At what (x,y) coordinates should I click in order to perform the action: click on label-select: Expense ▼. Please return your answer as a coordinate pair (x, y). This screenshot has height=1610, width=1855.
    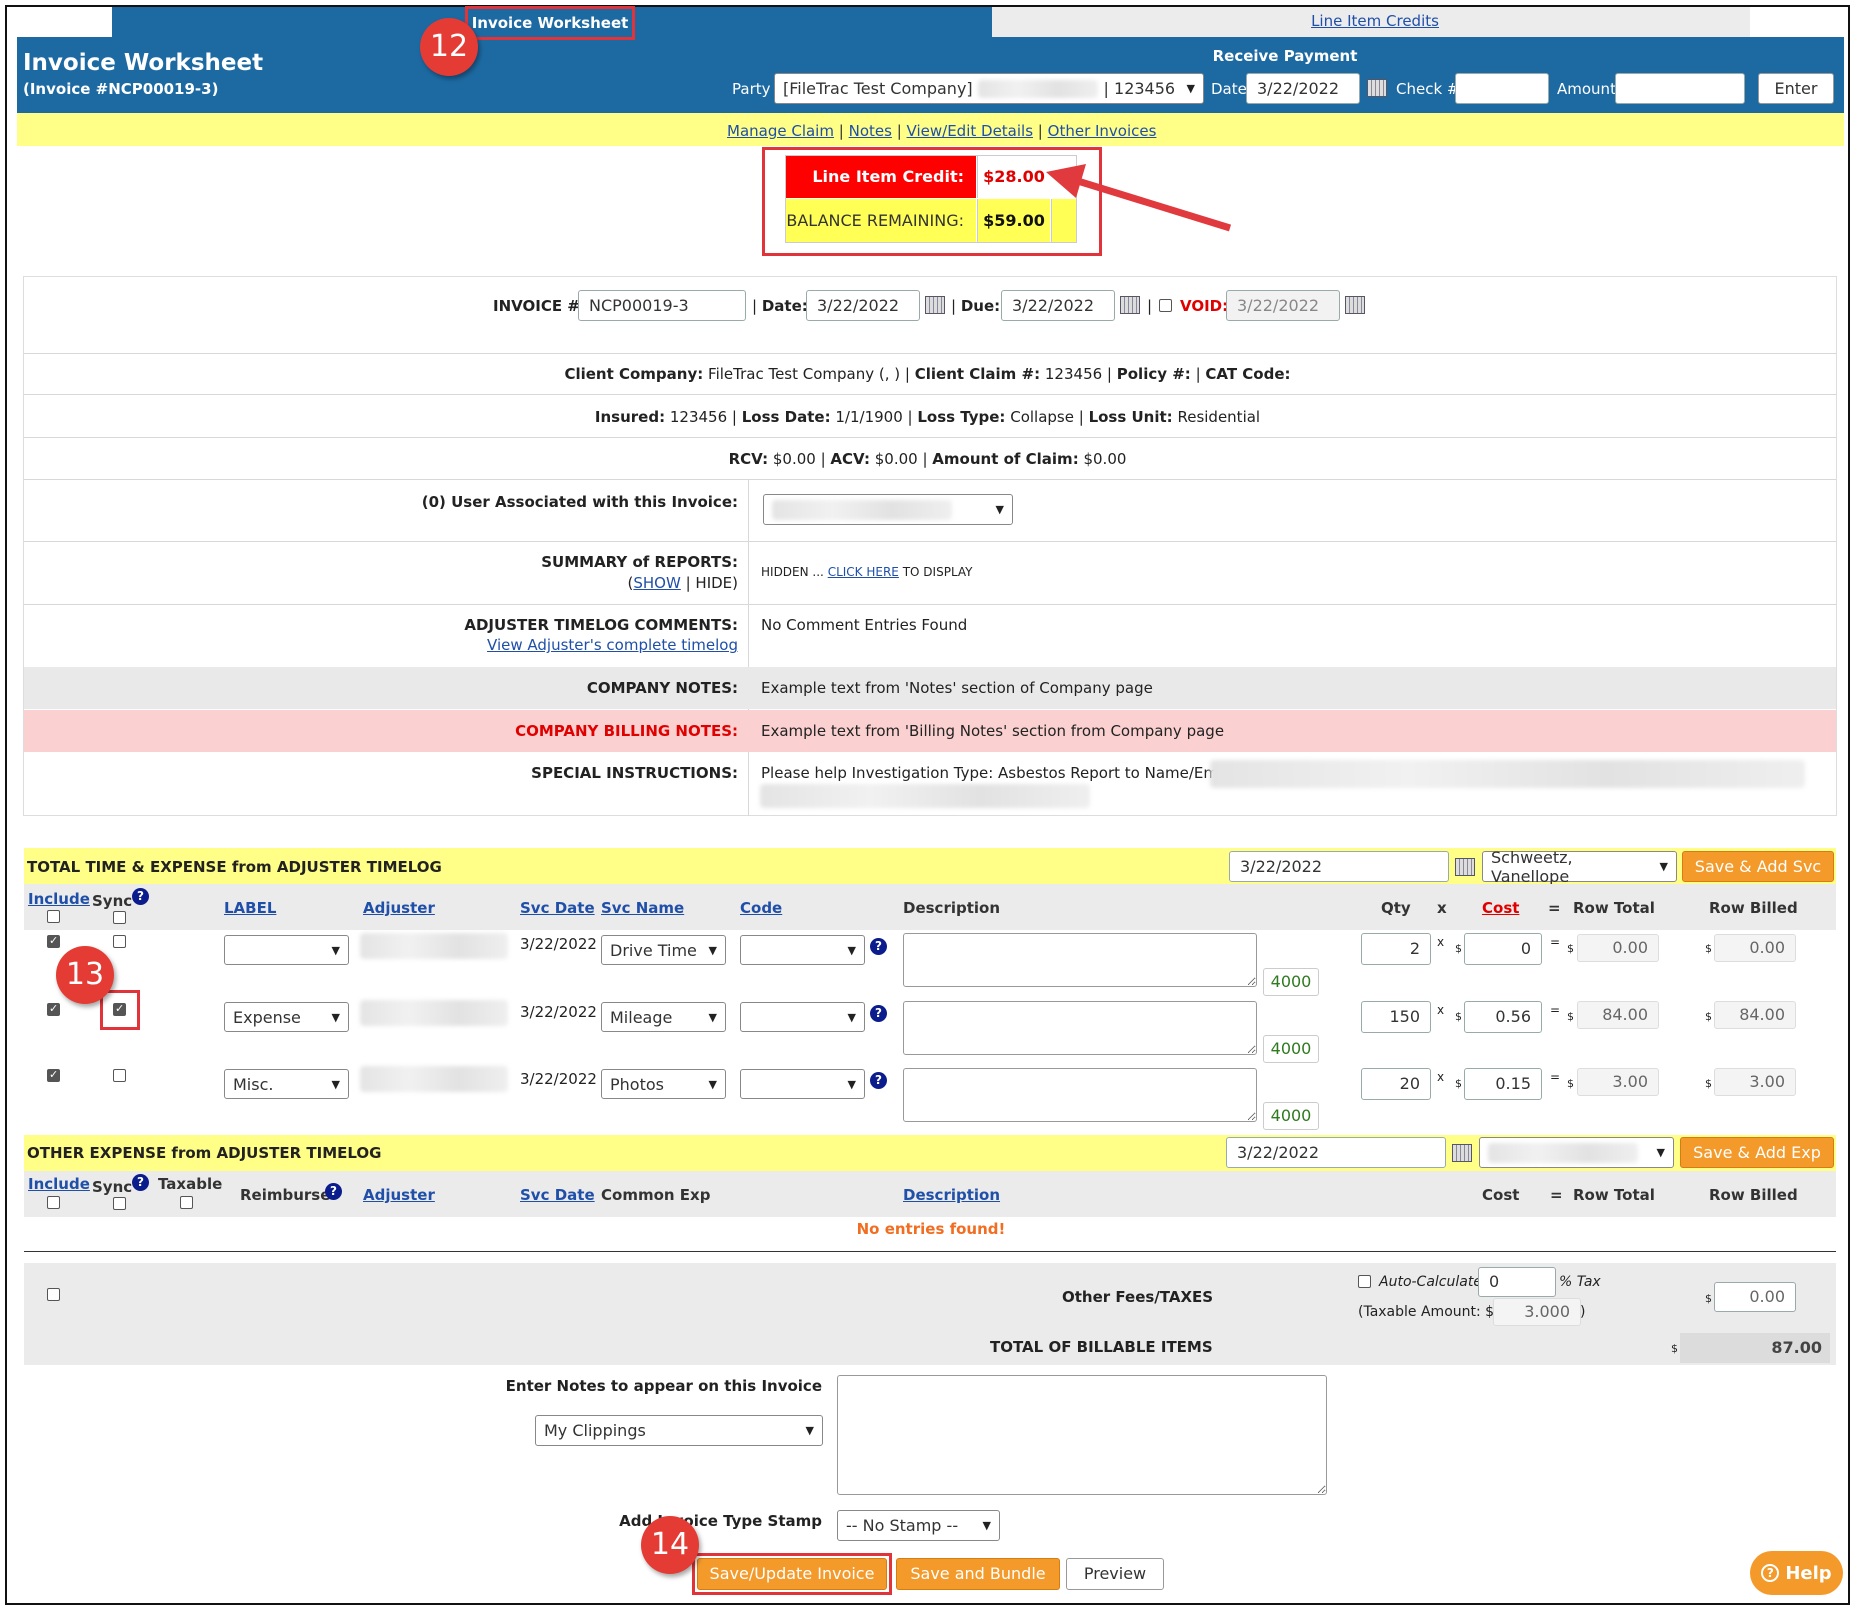
    Looking at the image, I should click on (286, 1017).